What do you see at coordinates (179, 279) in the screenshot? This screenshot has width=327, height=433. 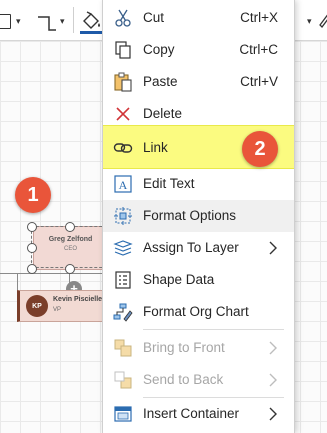 I see `menu-item-label: Shape Data` at bounding box center [179, 279].